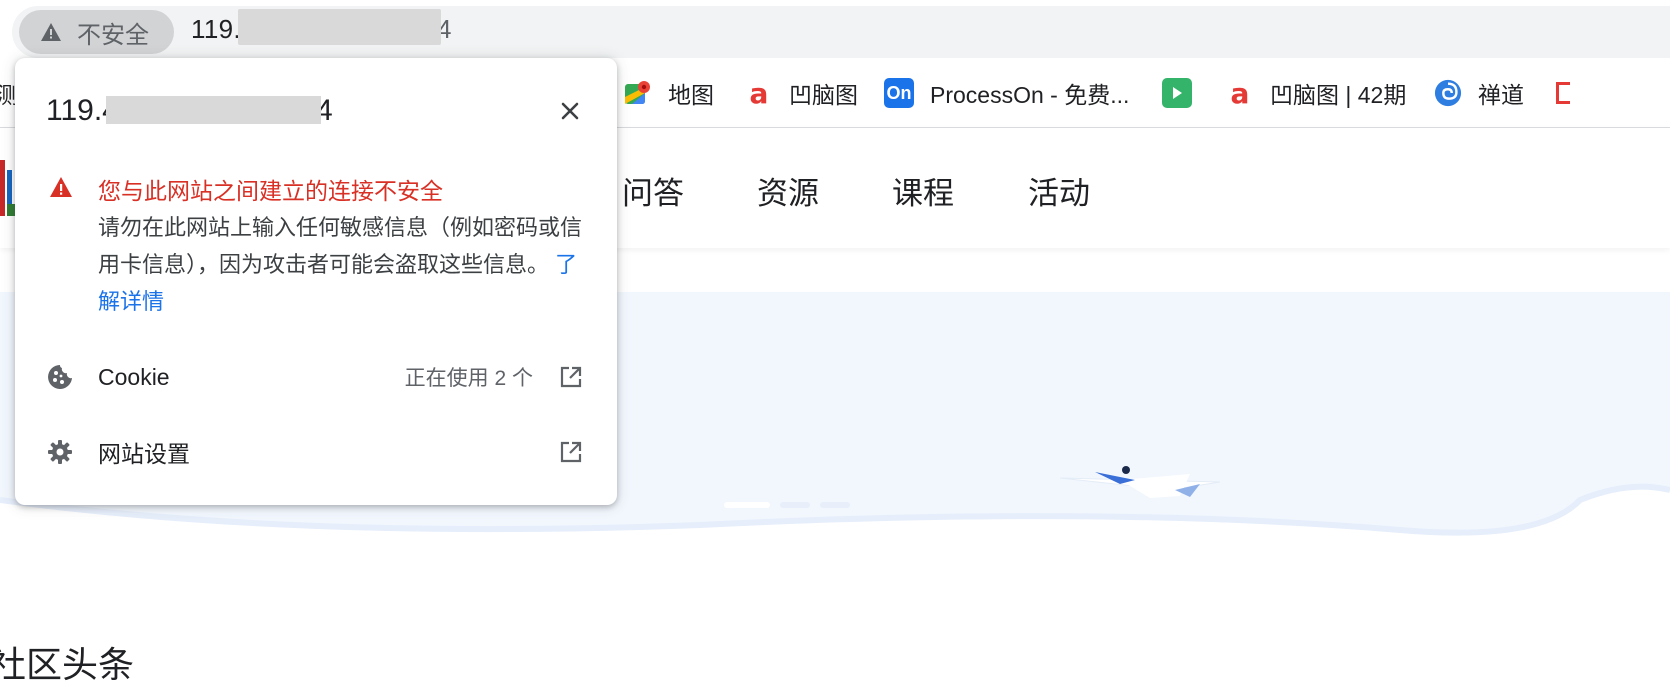 The width and height of the screenshot is (1670, 698). I want to click on danger-warning-icon, so click(61, 187).